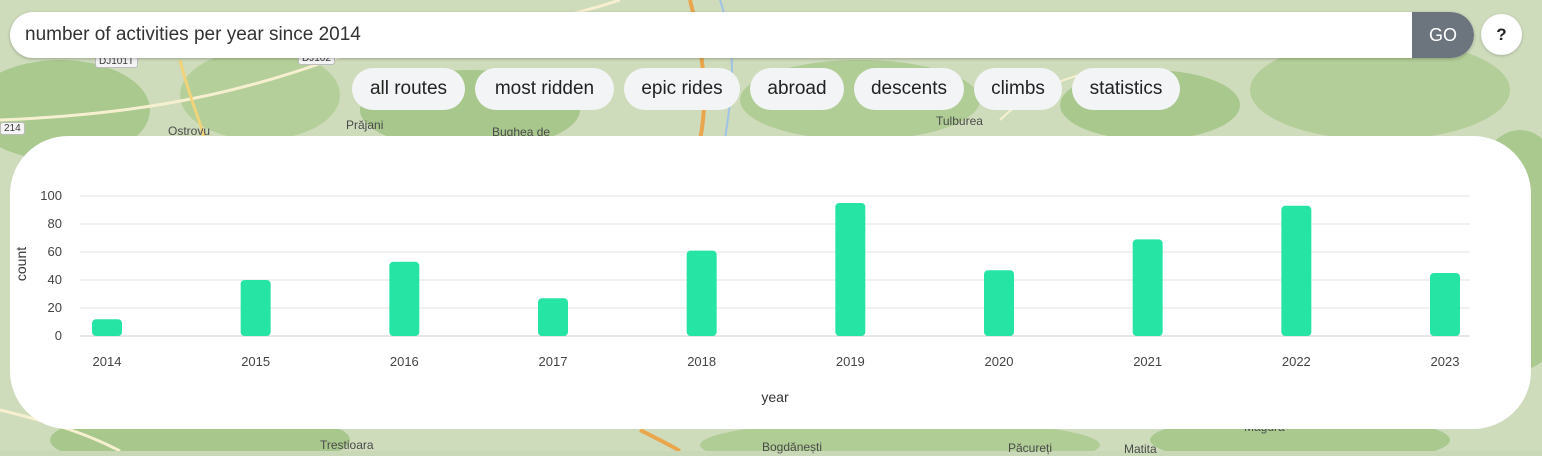 The height and width of the screenshot is (456, 1542). I want to click on bar-2019, so click(850, 269).